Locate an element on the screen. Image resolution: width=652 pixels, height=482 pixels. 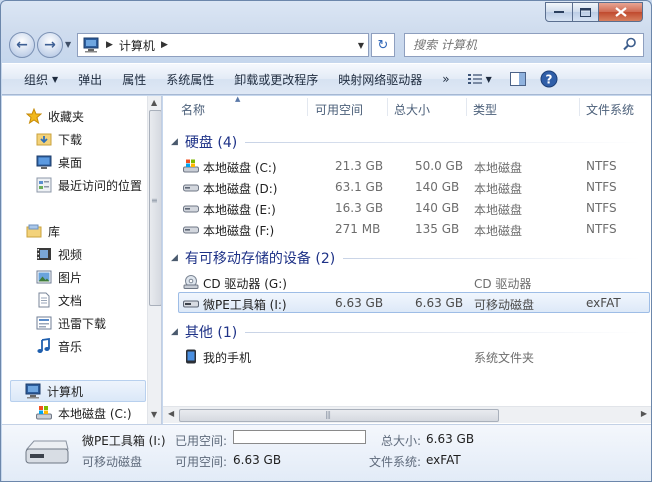
organize-menu: 组织 ▼ is located at coordinates (35, 79).